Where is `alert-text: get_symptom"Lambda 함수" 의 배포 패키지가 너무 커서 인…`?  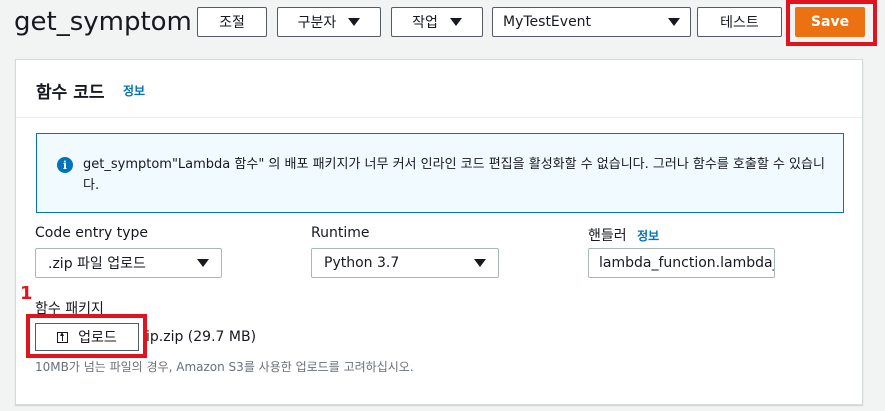 alert-text: get_symptom"Lambda 함수" 의 배포 패키지가 너무 커서 인… is located at coordinates (454, 175).